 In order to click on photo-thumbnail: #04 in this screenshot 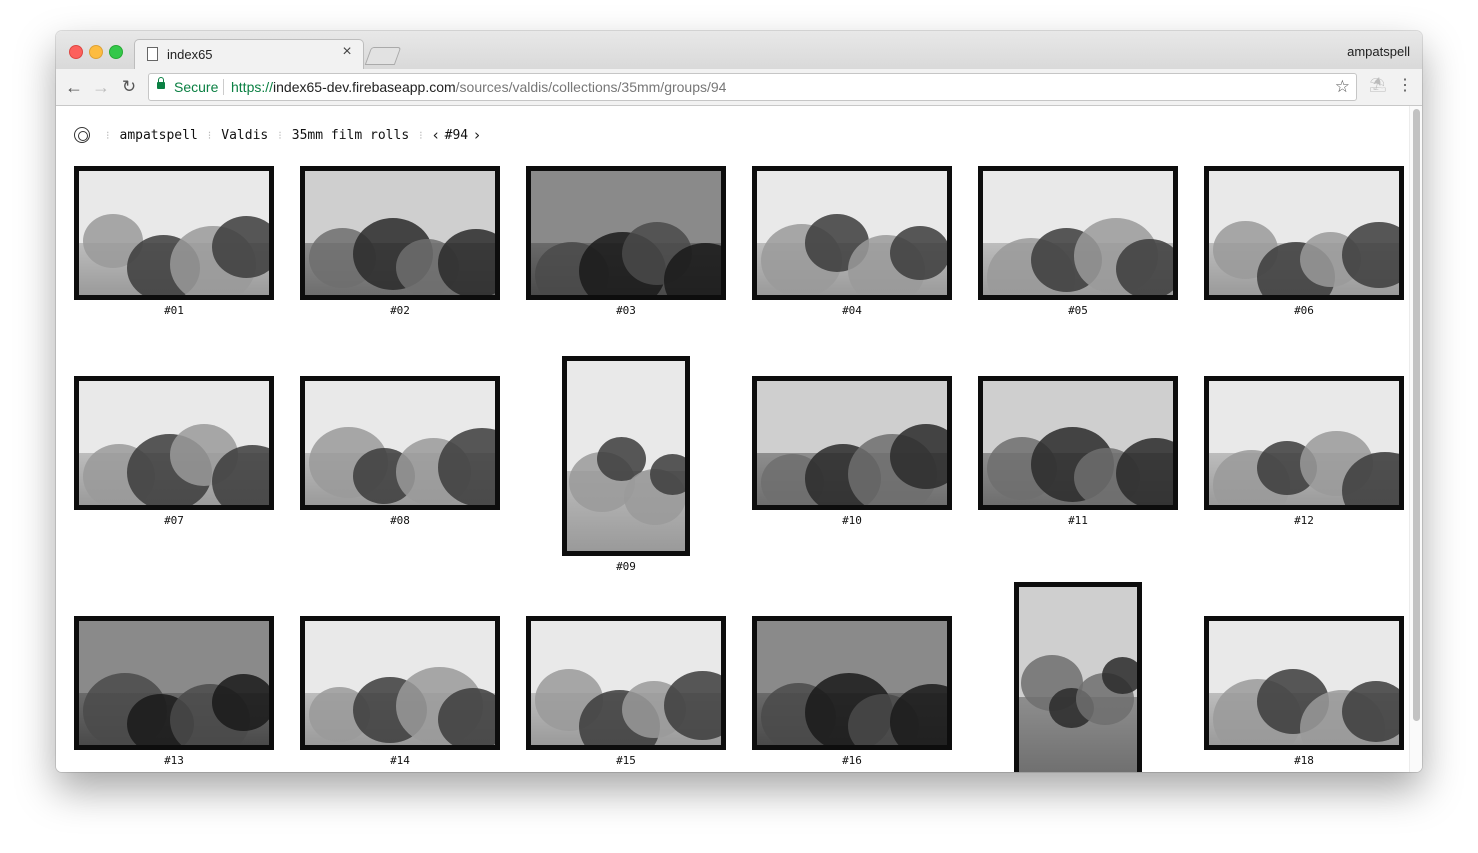, I will do `click(852, 243)`.